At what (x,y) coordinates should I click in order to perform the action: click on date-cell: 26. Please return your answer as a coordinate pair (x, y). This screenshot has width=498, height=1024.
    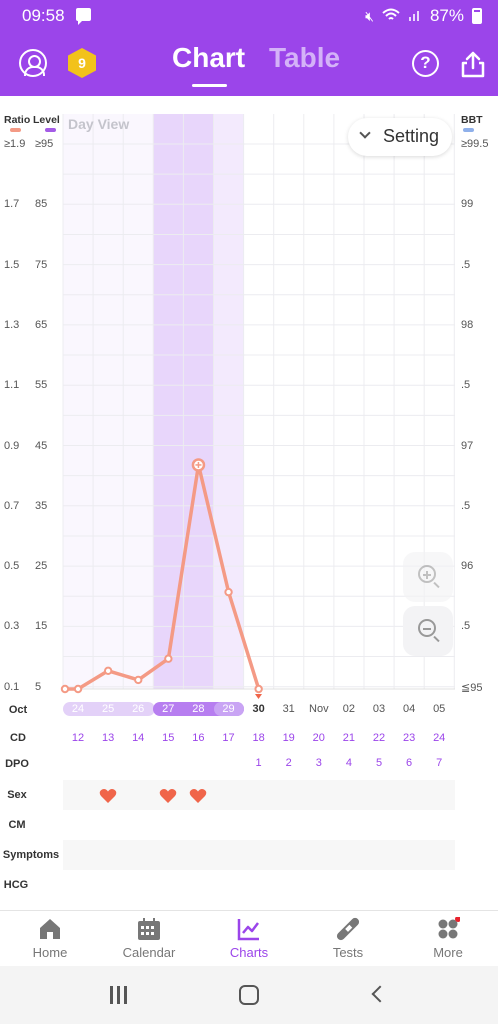
    Looking at the image, I should click on (138, 709).